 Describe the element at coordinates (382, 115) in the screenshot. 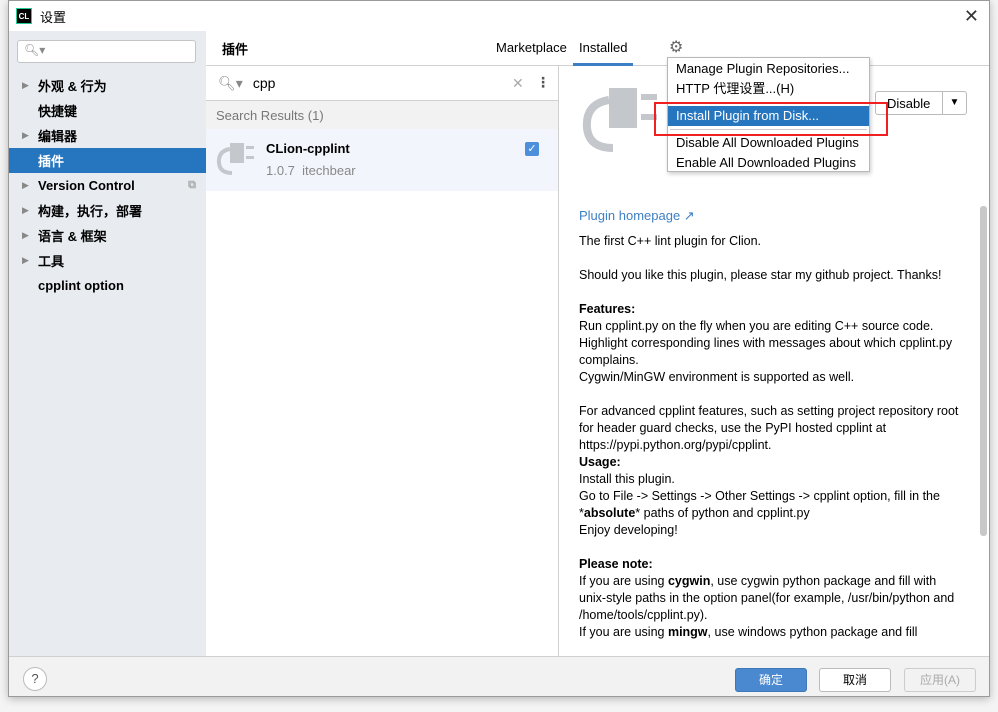

I see `search-results-header: Search Results (1)` at that location.